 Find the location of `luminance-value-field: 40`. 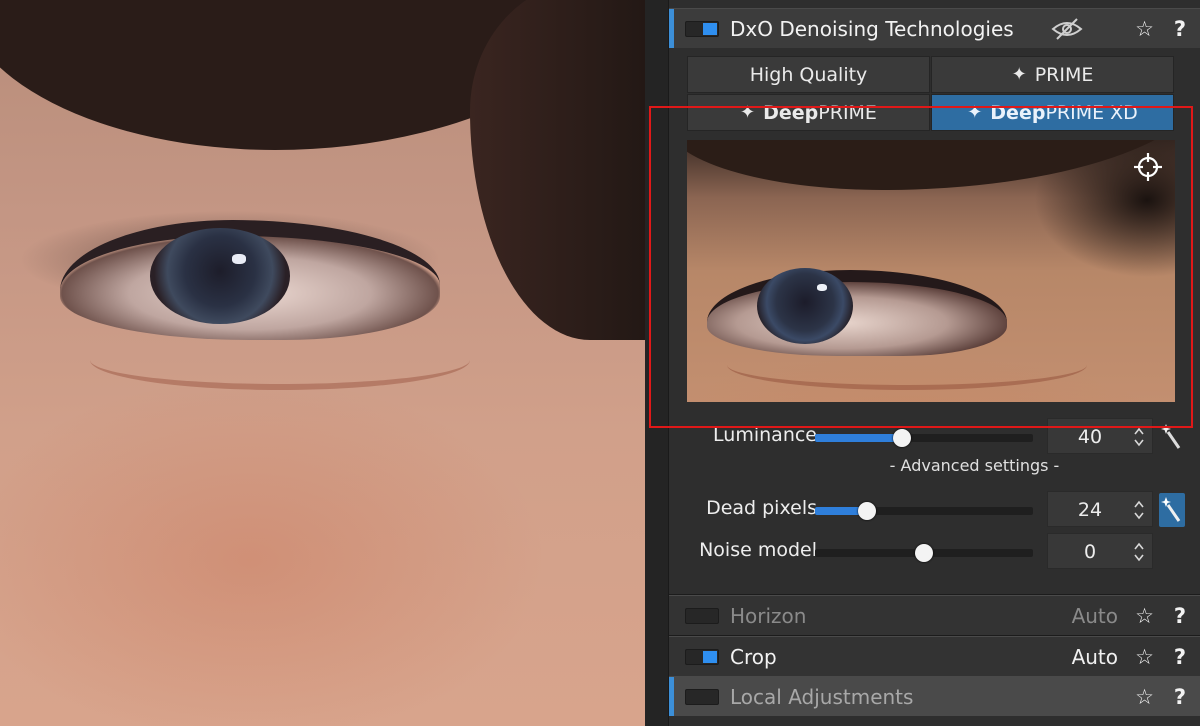

luminance-value-field: 40 is located at coordinates (1100, 436).